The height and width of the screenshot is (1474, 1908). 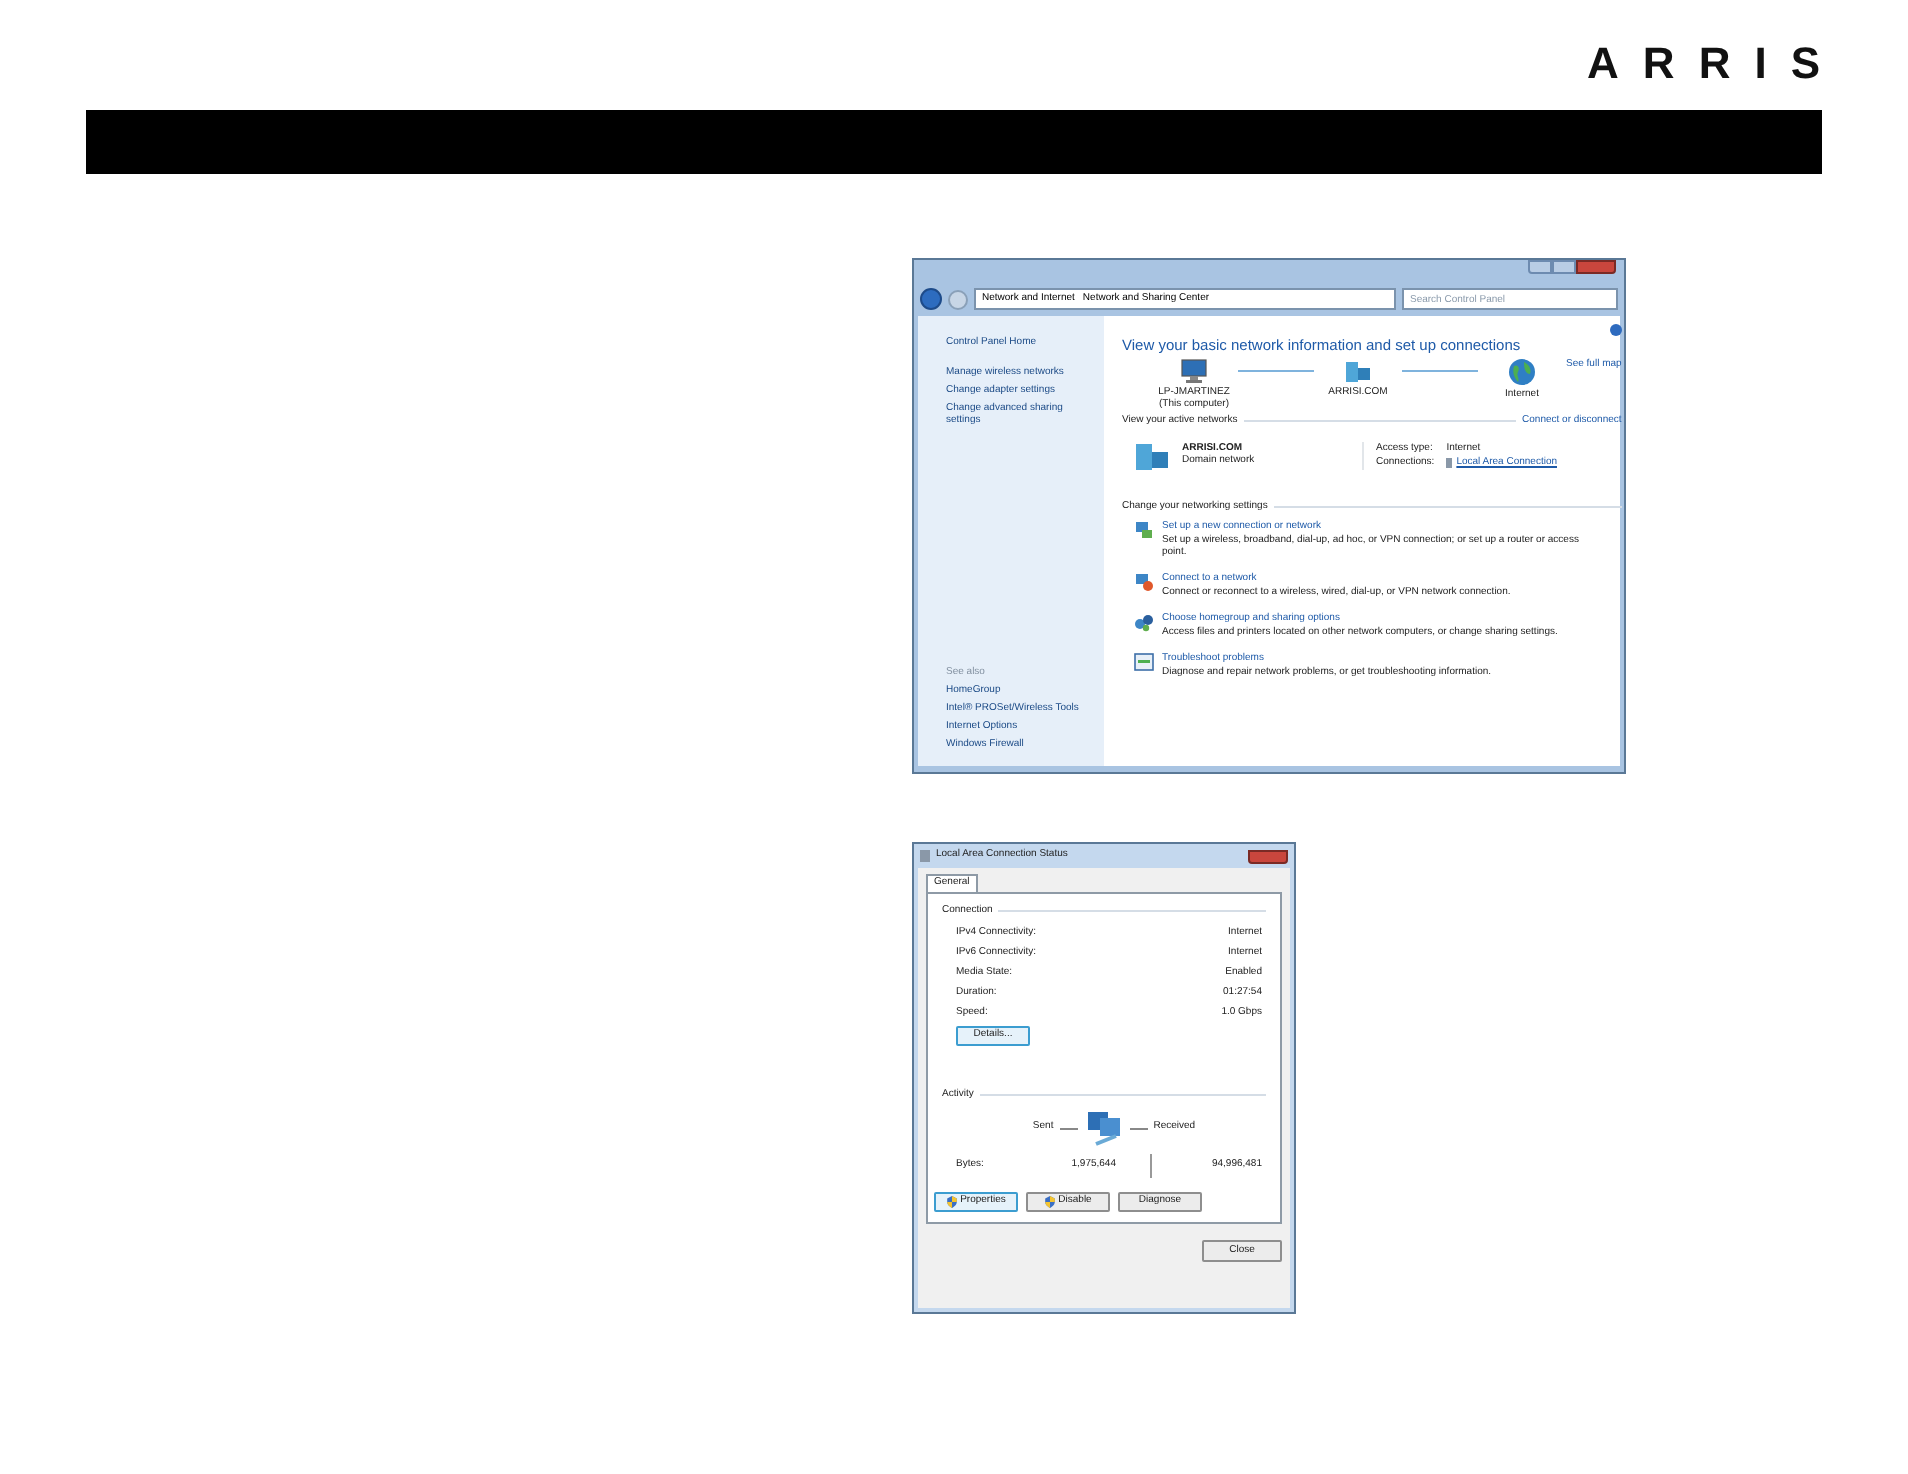 I want to click on minimize-button, so click(x=1540, y=267).